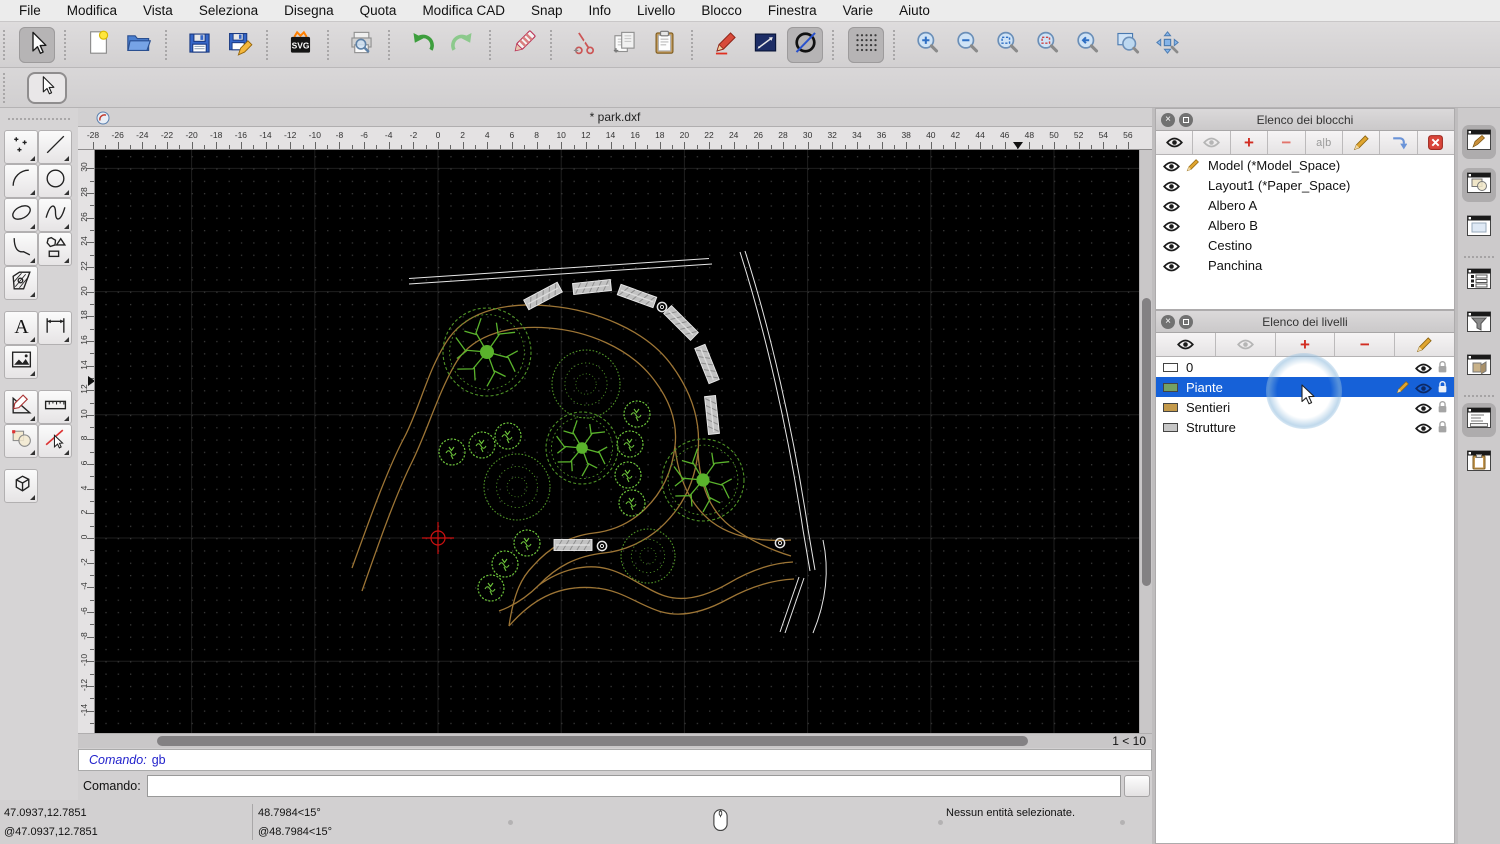  Describe the element at coordinates (523, 45) in the screenshot. I see `delete-eraser-button` at that location.